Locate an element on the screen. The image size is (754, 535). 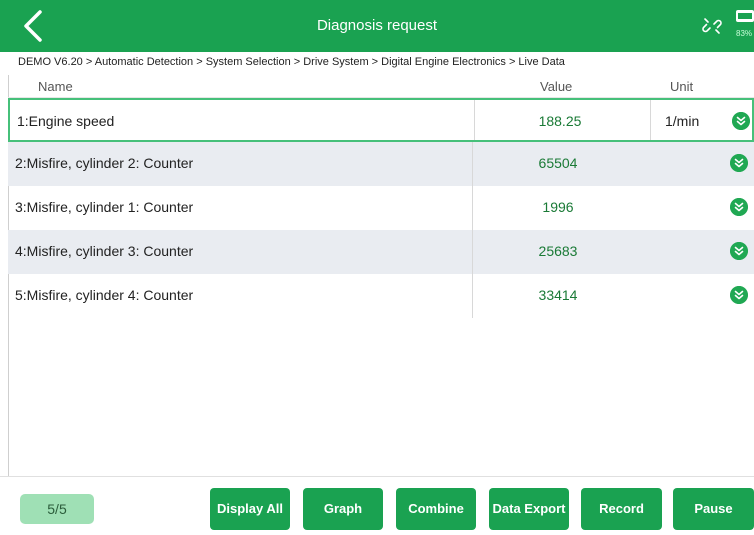
column-header-unit: Unit is located at coordinates (682, 86).